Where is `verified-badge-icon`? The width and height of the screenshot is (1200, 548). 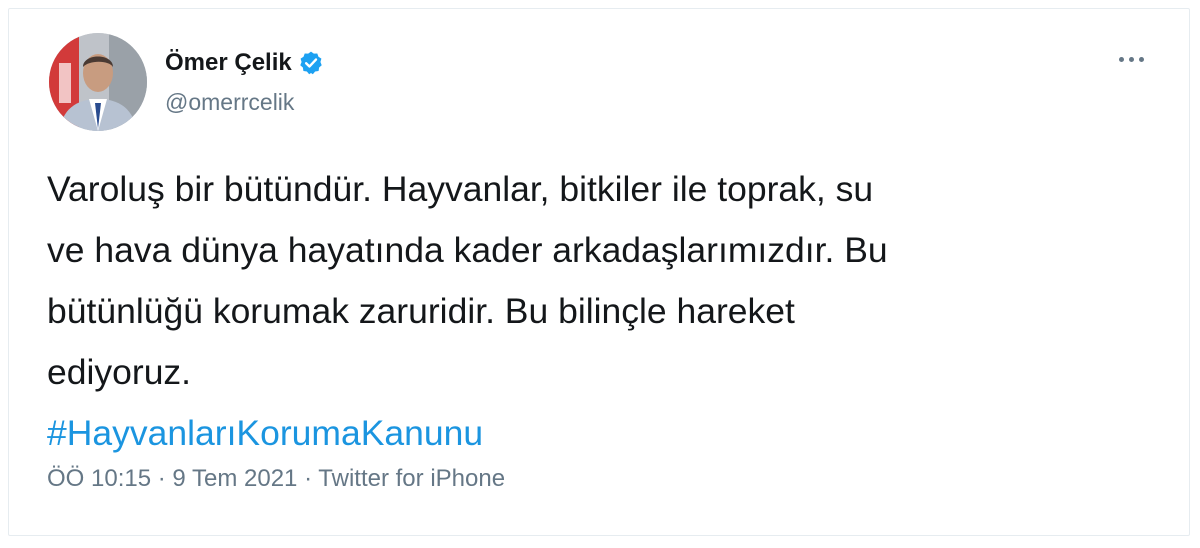 verified-badge-icon is located at coordinates (311, 63).